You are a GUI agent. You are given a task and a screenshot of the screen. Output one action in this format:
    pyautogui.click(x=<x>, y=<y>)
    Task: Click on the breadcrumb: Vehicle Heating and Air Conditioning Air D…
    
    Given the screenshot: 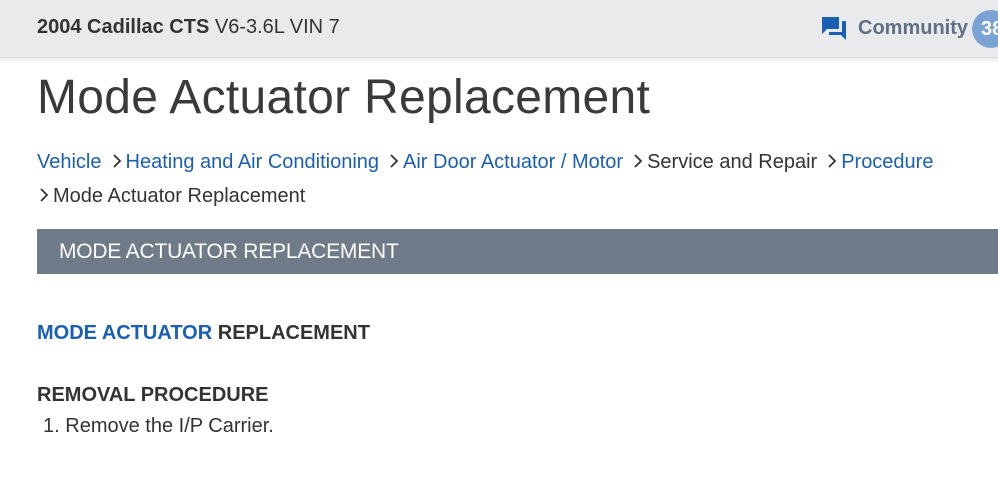 What is the action you would take?
    pyautogui.click(x=517, y=179)
    